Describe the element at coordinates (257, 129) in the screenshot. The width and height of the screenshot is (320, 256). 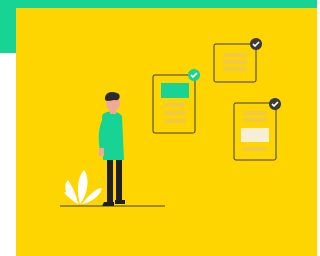
I see `document-card-right` at that location.